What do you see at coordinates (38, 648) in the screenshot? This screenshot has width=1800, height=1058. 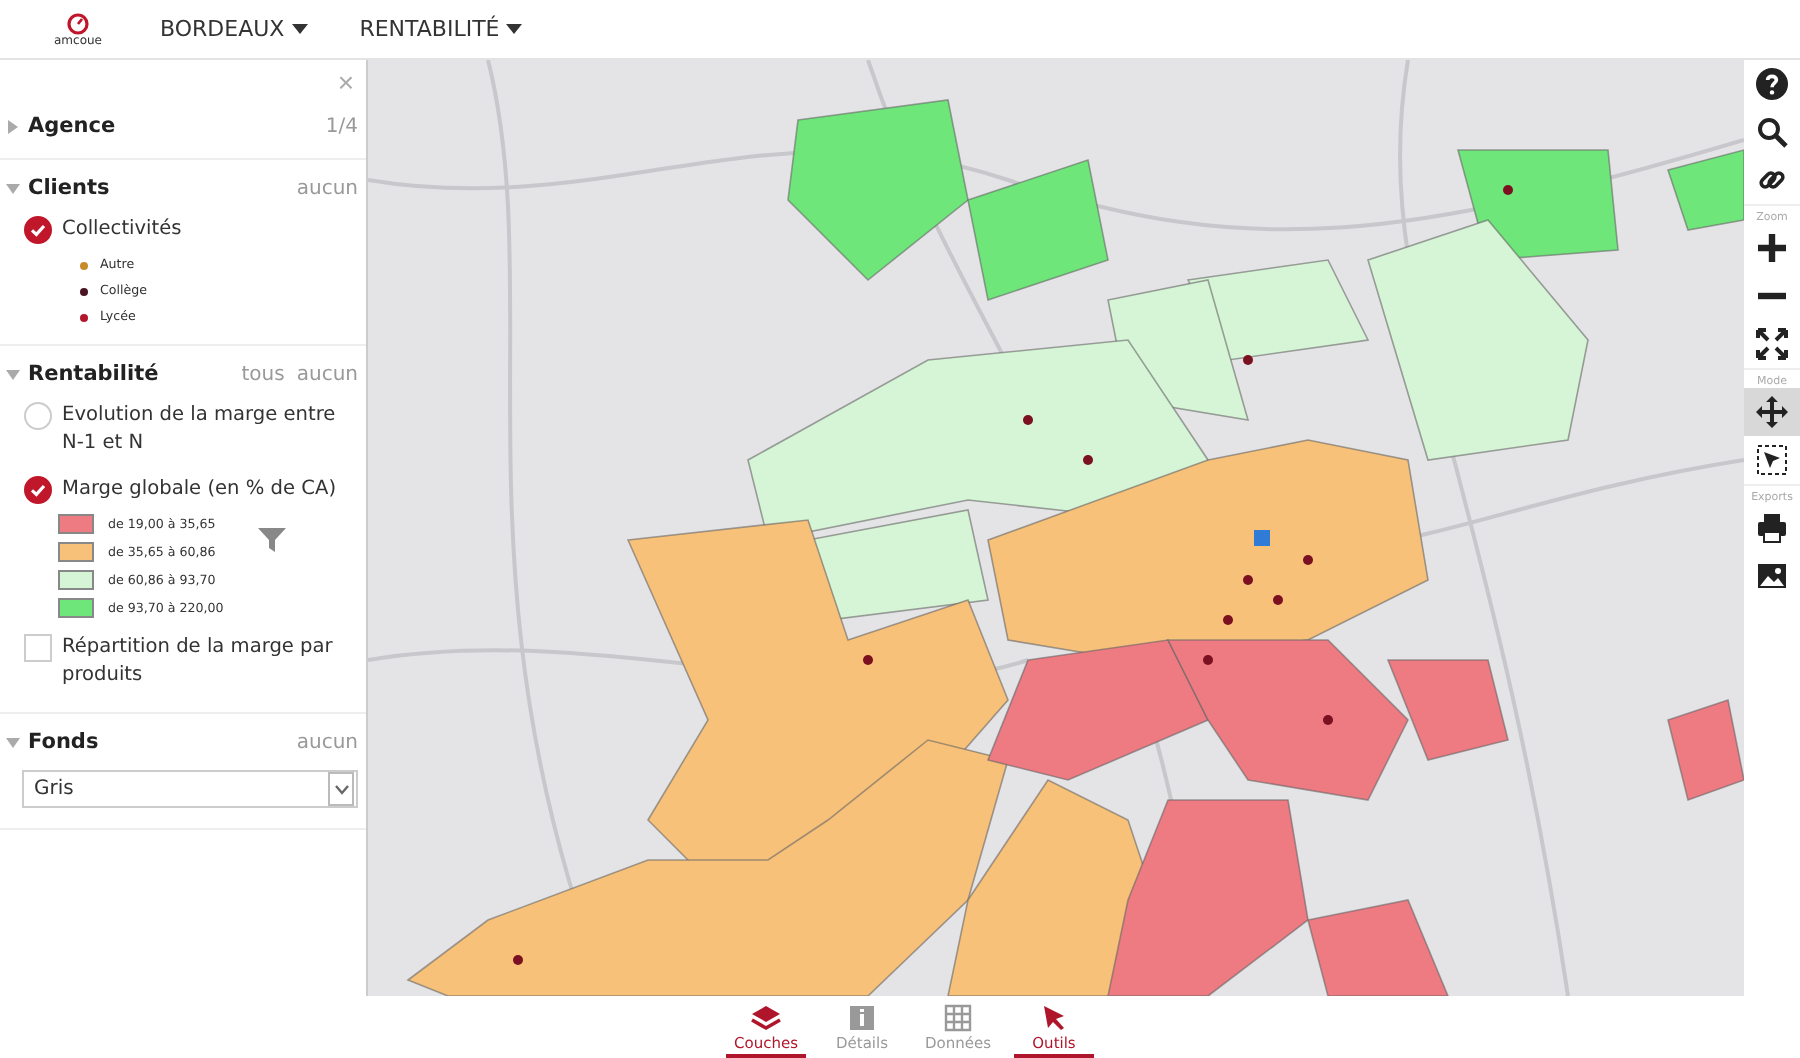 I see `checkbox` at bounding box center [38, 648].